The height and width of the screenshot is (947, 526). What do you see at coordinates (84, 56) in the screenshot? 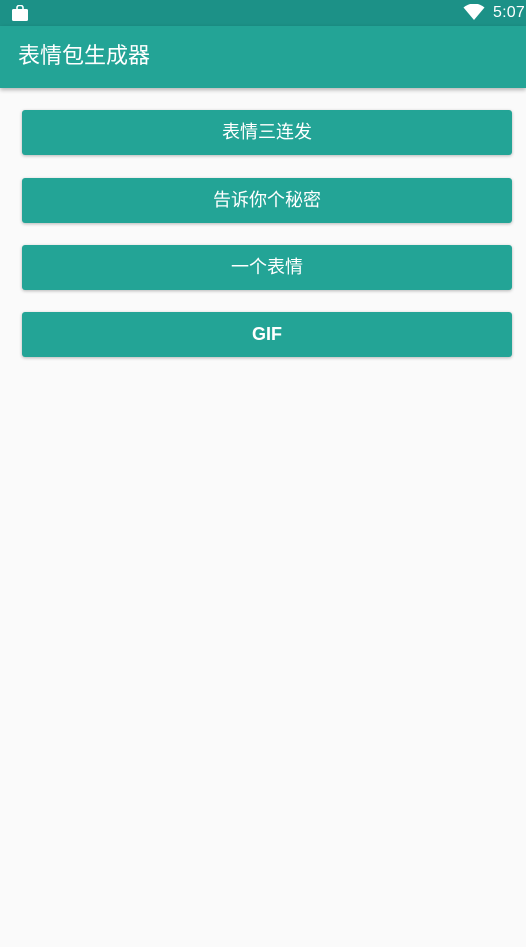
I see `app-title: 表情包生成器` at bounding box center [84, 56].